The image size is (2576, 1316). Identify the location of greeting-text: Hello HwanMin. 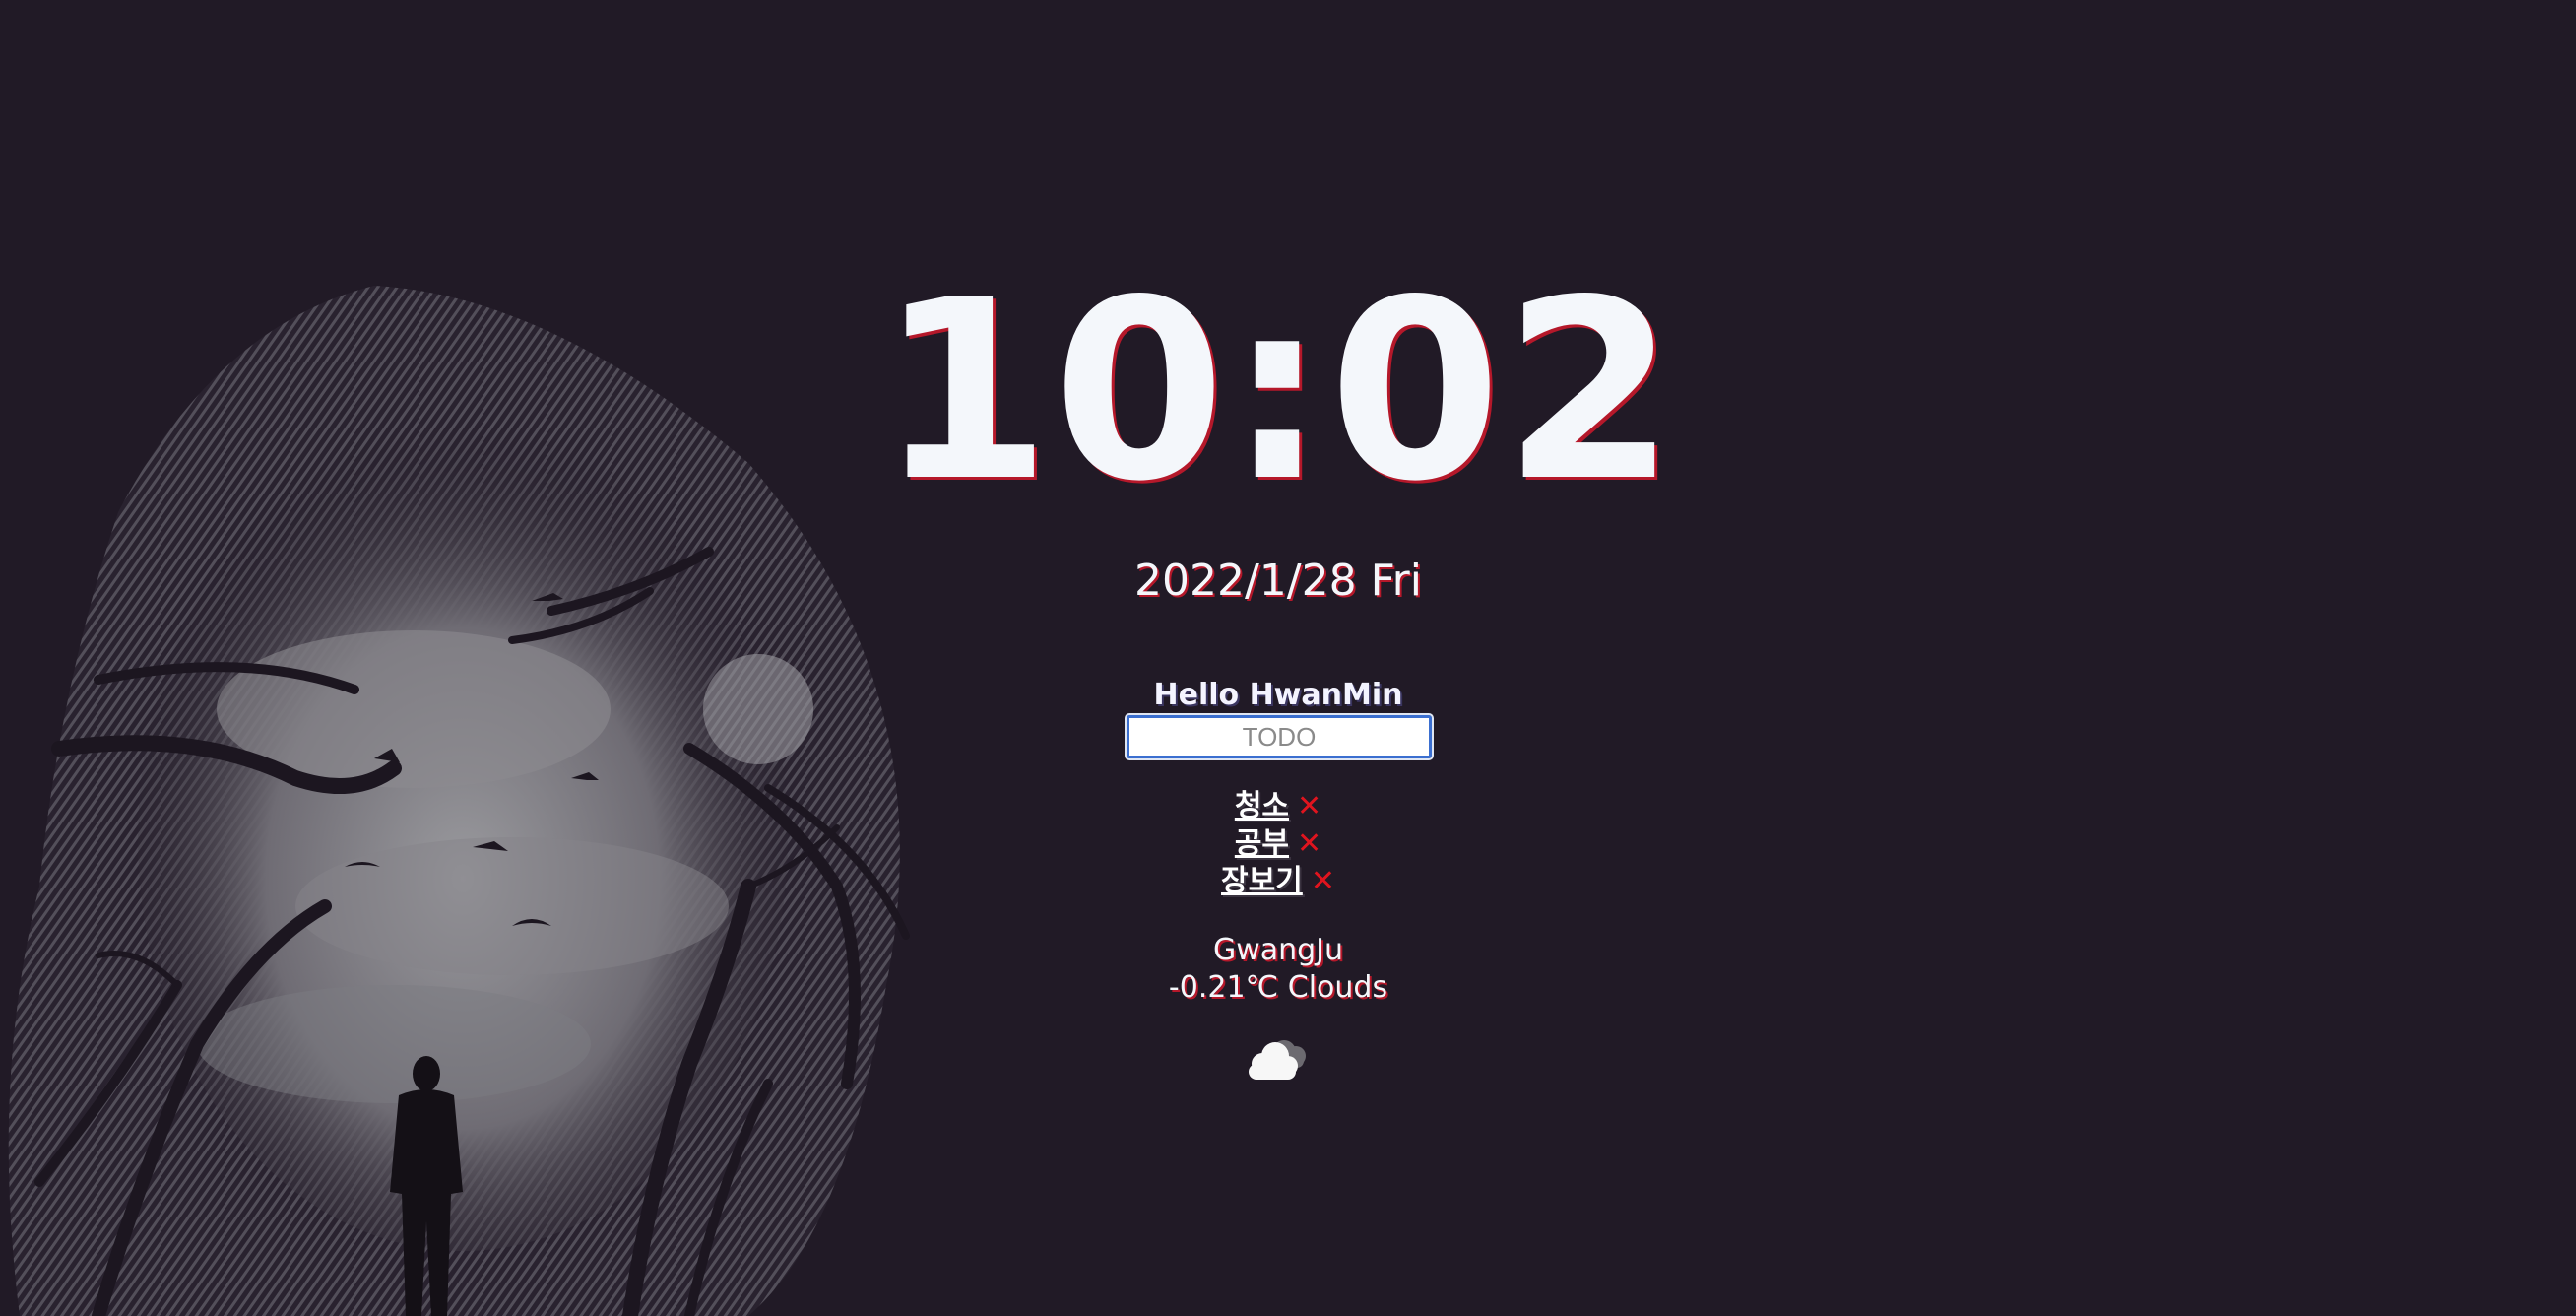
(1278, 695).